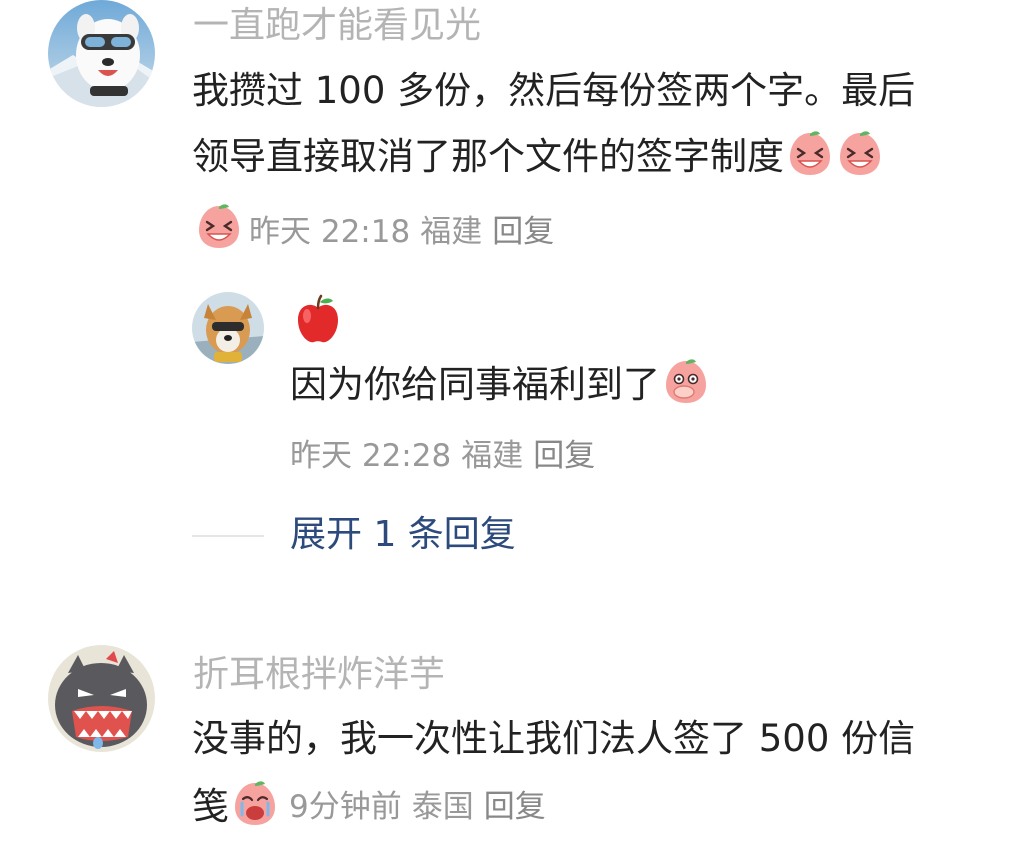 This screenshot has width=1016, height=845. Describe the element at coordinates (371, 456) in the screenshot. I see `reply-time: 昨天 22:28` at that location.